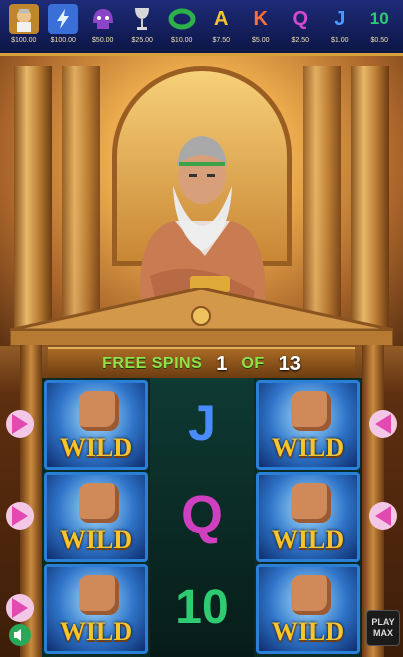 This screenshot has width=403, height=657. What do you see at coordinates (202, 423) in the screenshot?
I see `symbol-j: J` at bounding box center [202, 423].